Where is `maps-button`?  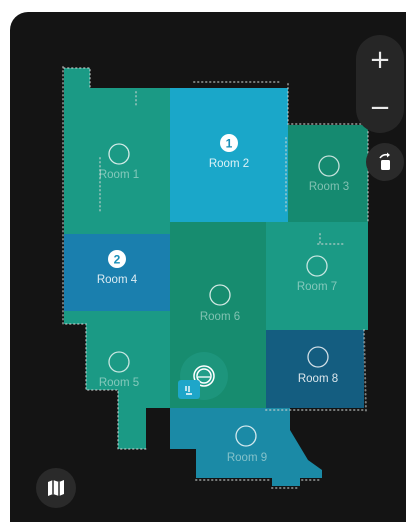
maps-button is located at coordinates (56, 488).